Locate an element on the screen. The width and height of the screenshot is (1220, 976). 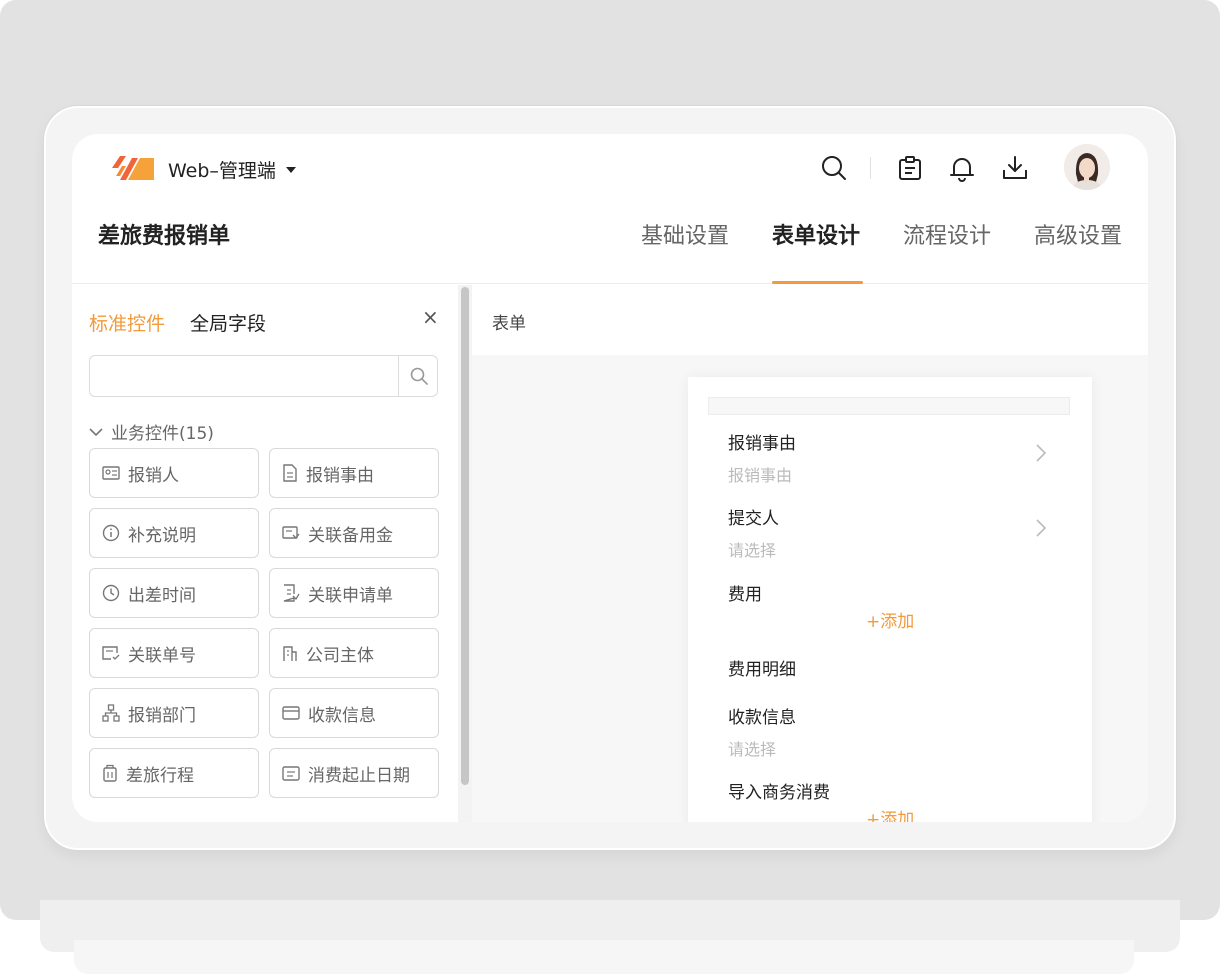
calendar-icon is located at coordinates (291, 773).